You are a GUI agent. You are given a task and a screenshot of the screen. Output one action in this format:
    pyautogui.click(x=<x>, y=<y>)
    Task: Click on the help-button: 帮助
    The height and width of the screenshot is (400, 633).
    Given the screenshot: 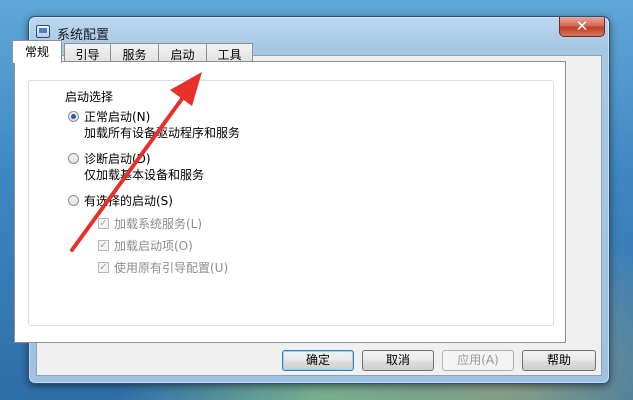 What is the action you would take?
    pyautogui.click(x=559, y=360)
    